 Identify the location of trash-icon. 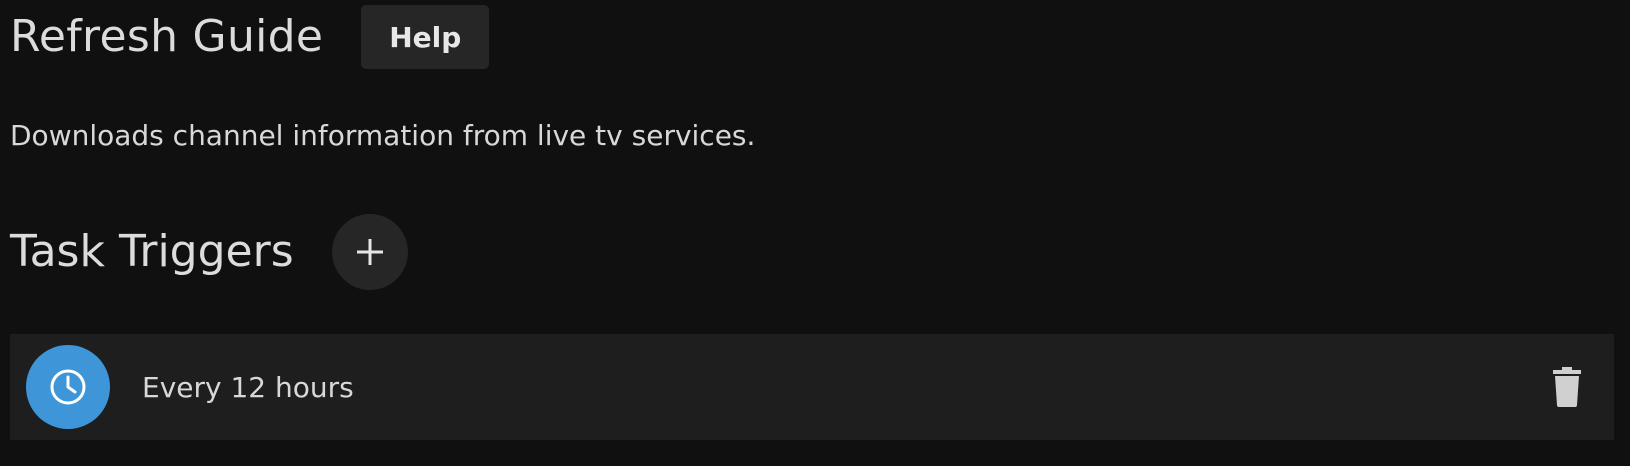
(1567, 387).